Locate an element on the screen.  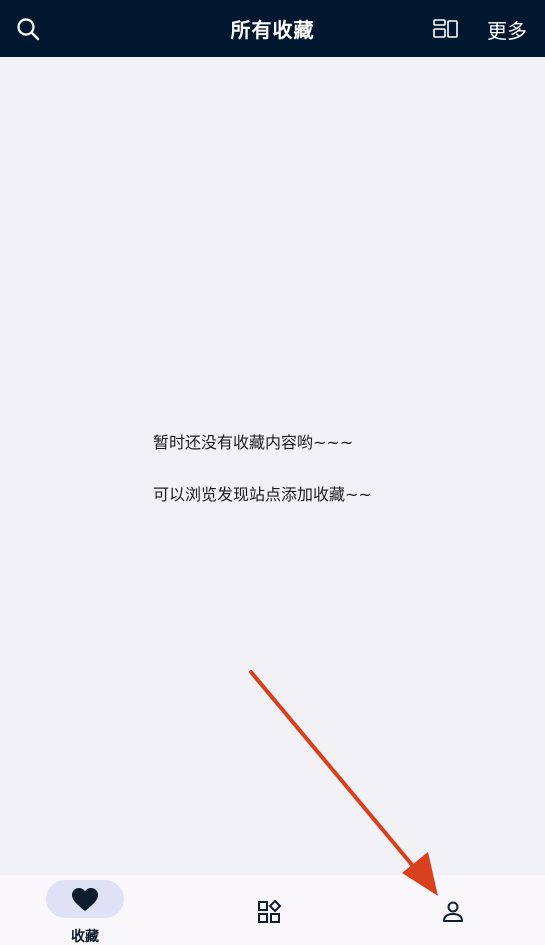
page-title: 所有收藏 is located at coordinates (272, 30).